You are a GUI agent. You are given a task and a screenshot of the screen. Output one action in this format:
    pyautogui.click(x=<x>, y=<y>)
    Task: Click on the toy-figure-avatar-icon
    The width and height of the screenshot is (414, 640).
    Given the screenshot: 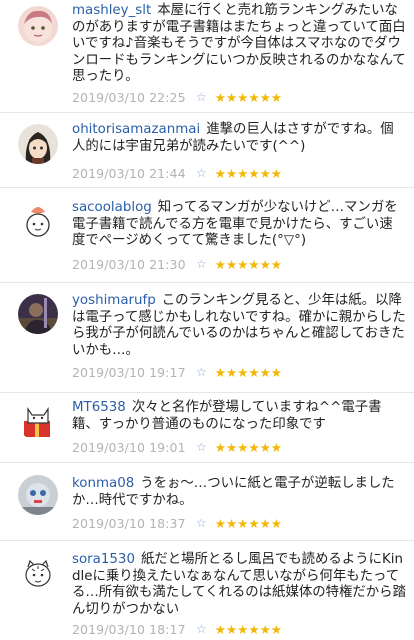 What is the action you would take?
    pyautogui.click(x=38, y=495)
    